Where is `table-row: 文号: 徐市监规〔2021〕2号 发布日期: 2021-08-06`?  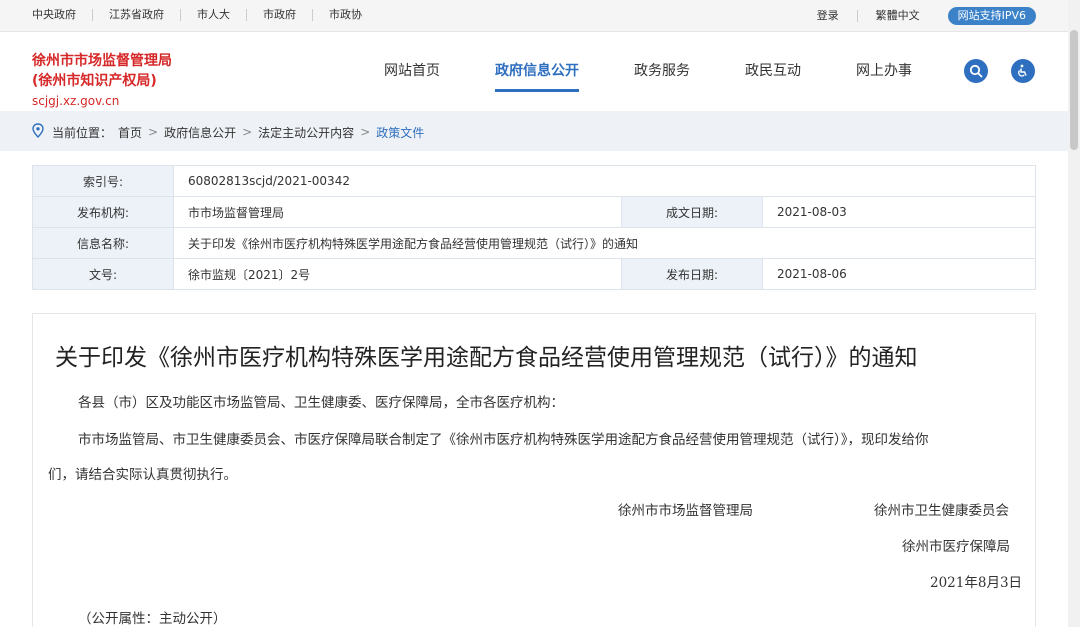 table-row: 文号: 徐市监规〔2021〕2号 发布日期: 2021-08-06 is located at coordinates (534, 274).